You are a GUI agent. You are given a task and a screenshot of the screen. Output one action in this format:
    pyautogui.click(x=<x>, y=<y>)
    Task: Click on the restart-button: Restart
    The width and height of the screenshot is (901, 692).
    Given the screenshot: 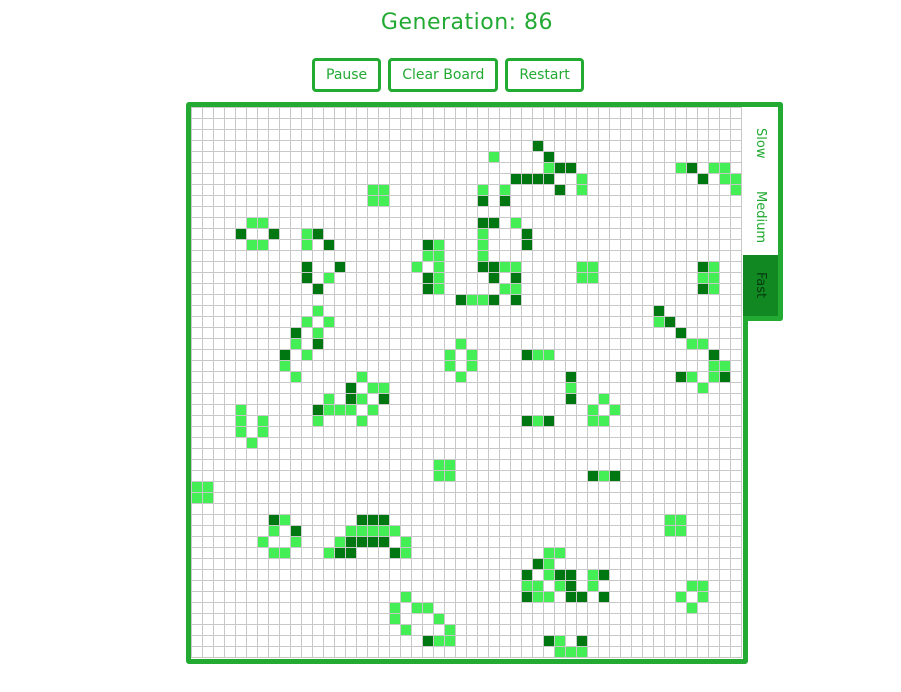 What is the action you would take?
    pyautogui.click(x=544, y=75)
    